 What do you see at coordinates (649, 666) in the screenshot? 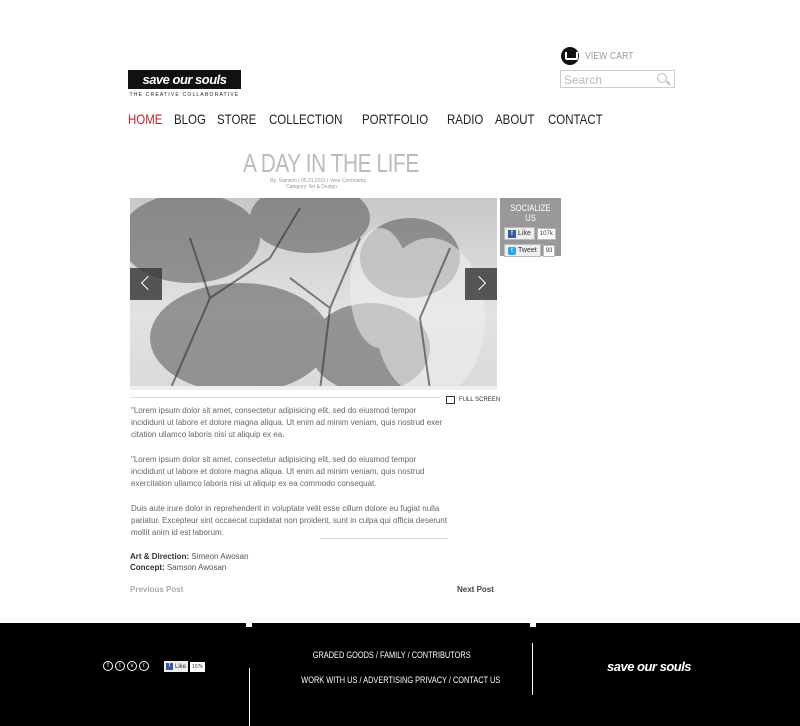
I see `footer-logo: save our souls` at bounding box center [649, 666].